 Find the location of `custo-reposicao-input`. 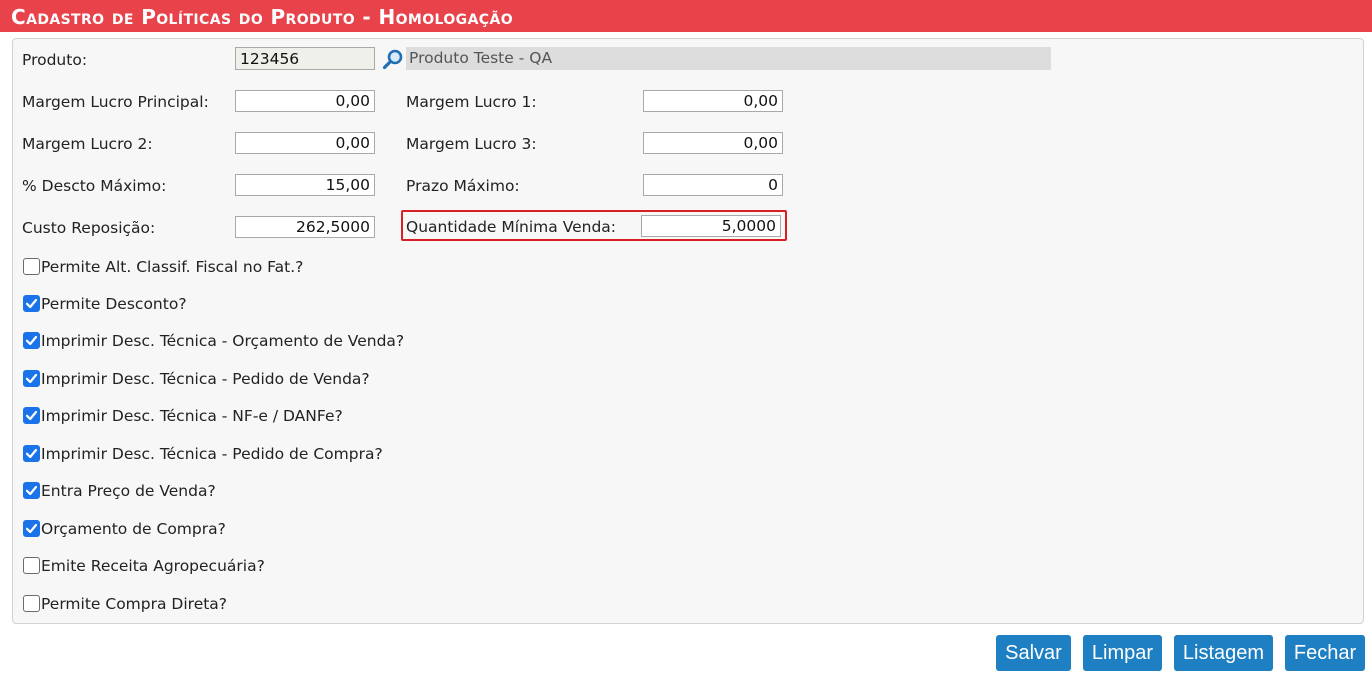

custo-reposicao-input is located at coordinates (305, 227).